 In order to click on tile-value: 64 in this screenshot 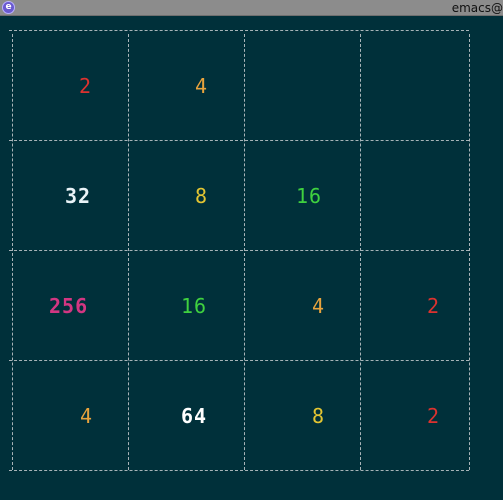, I will do `click(194, 416)`.